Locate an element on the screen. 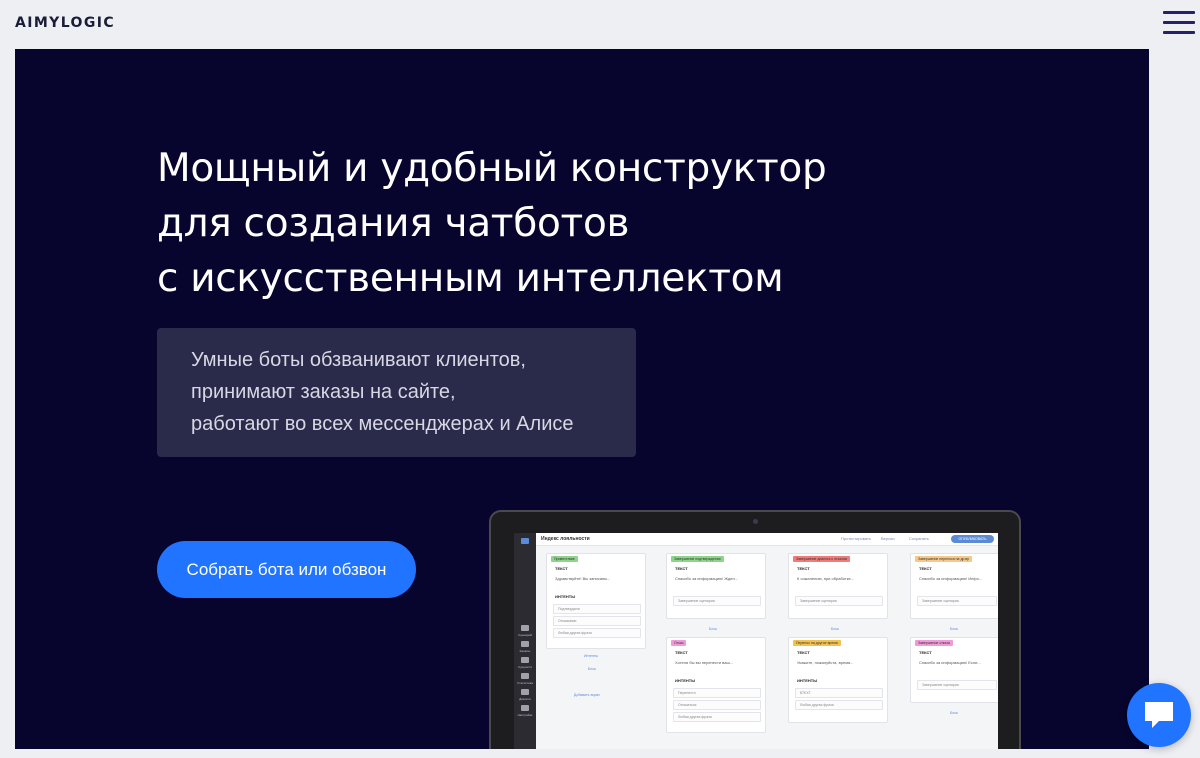  top-bar: AIMYLOGIC is located at coordinates (600, 24).